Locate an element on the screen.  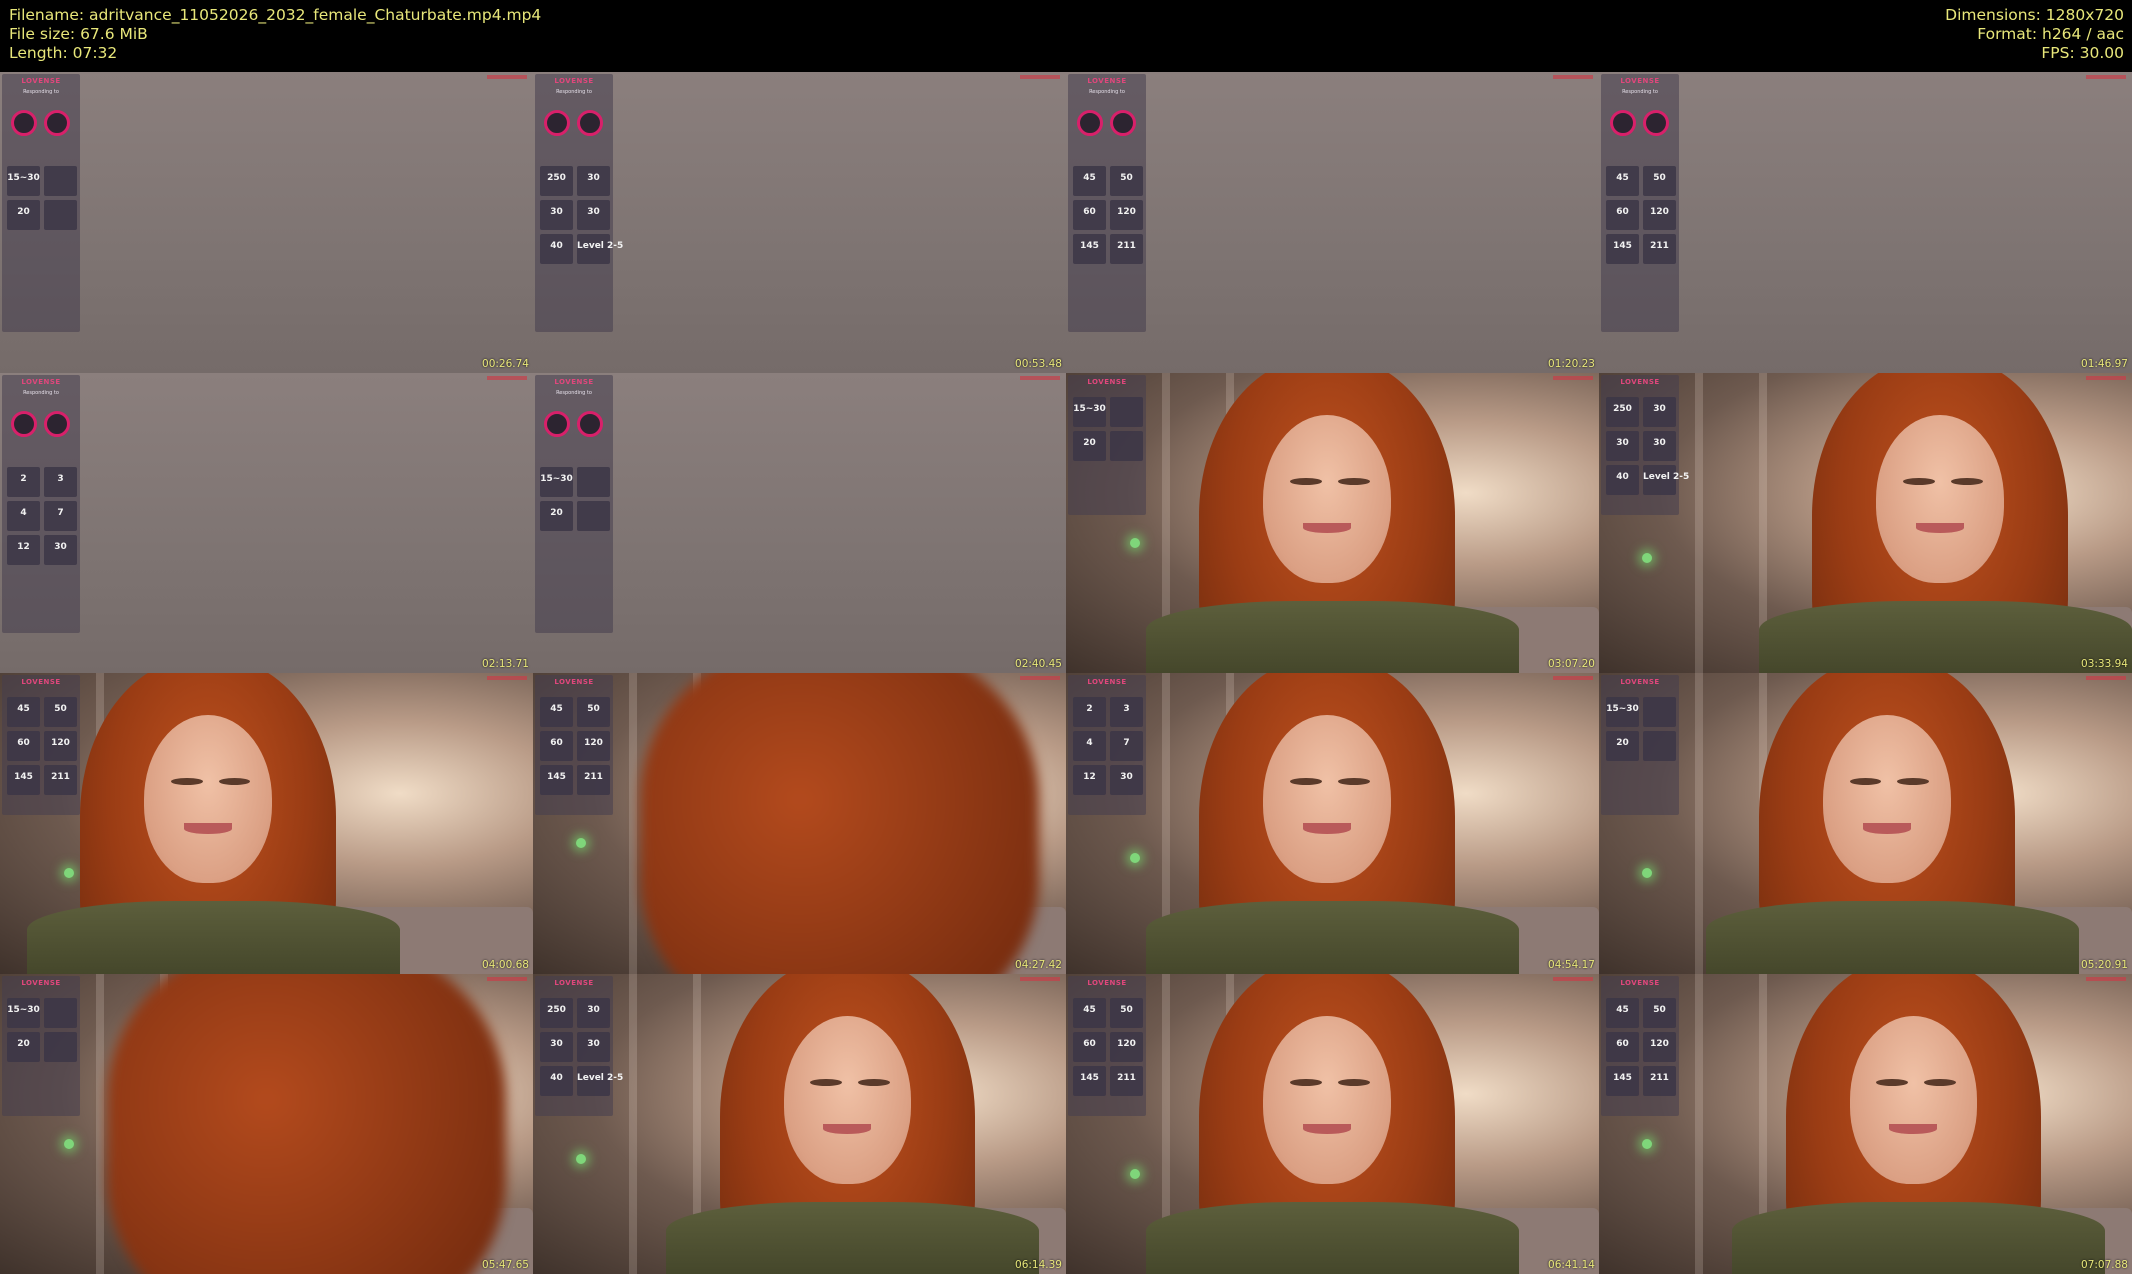
tip-amount: 250 is located at coordinates (556, 1009).